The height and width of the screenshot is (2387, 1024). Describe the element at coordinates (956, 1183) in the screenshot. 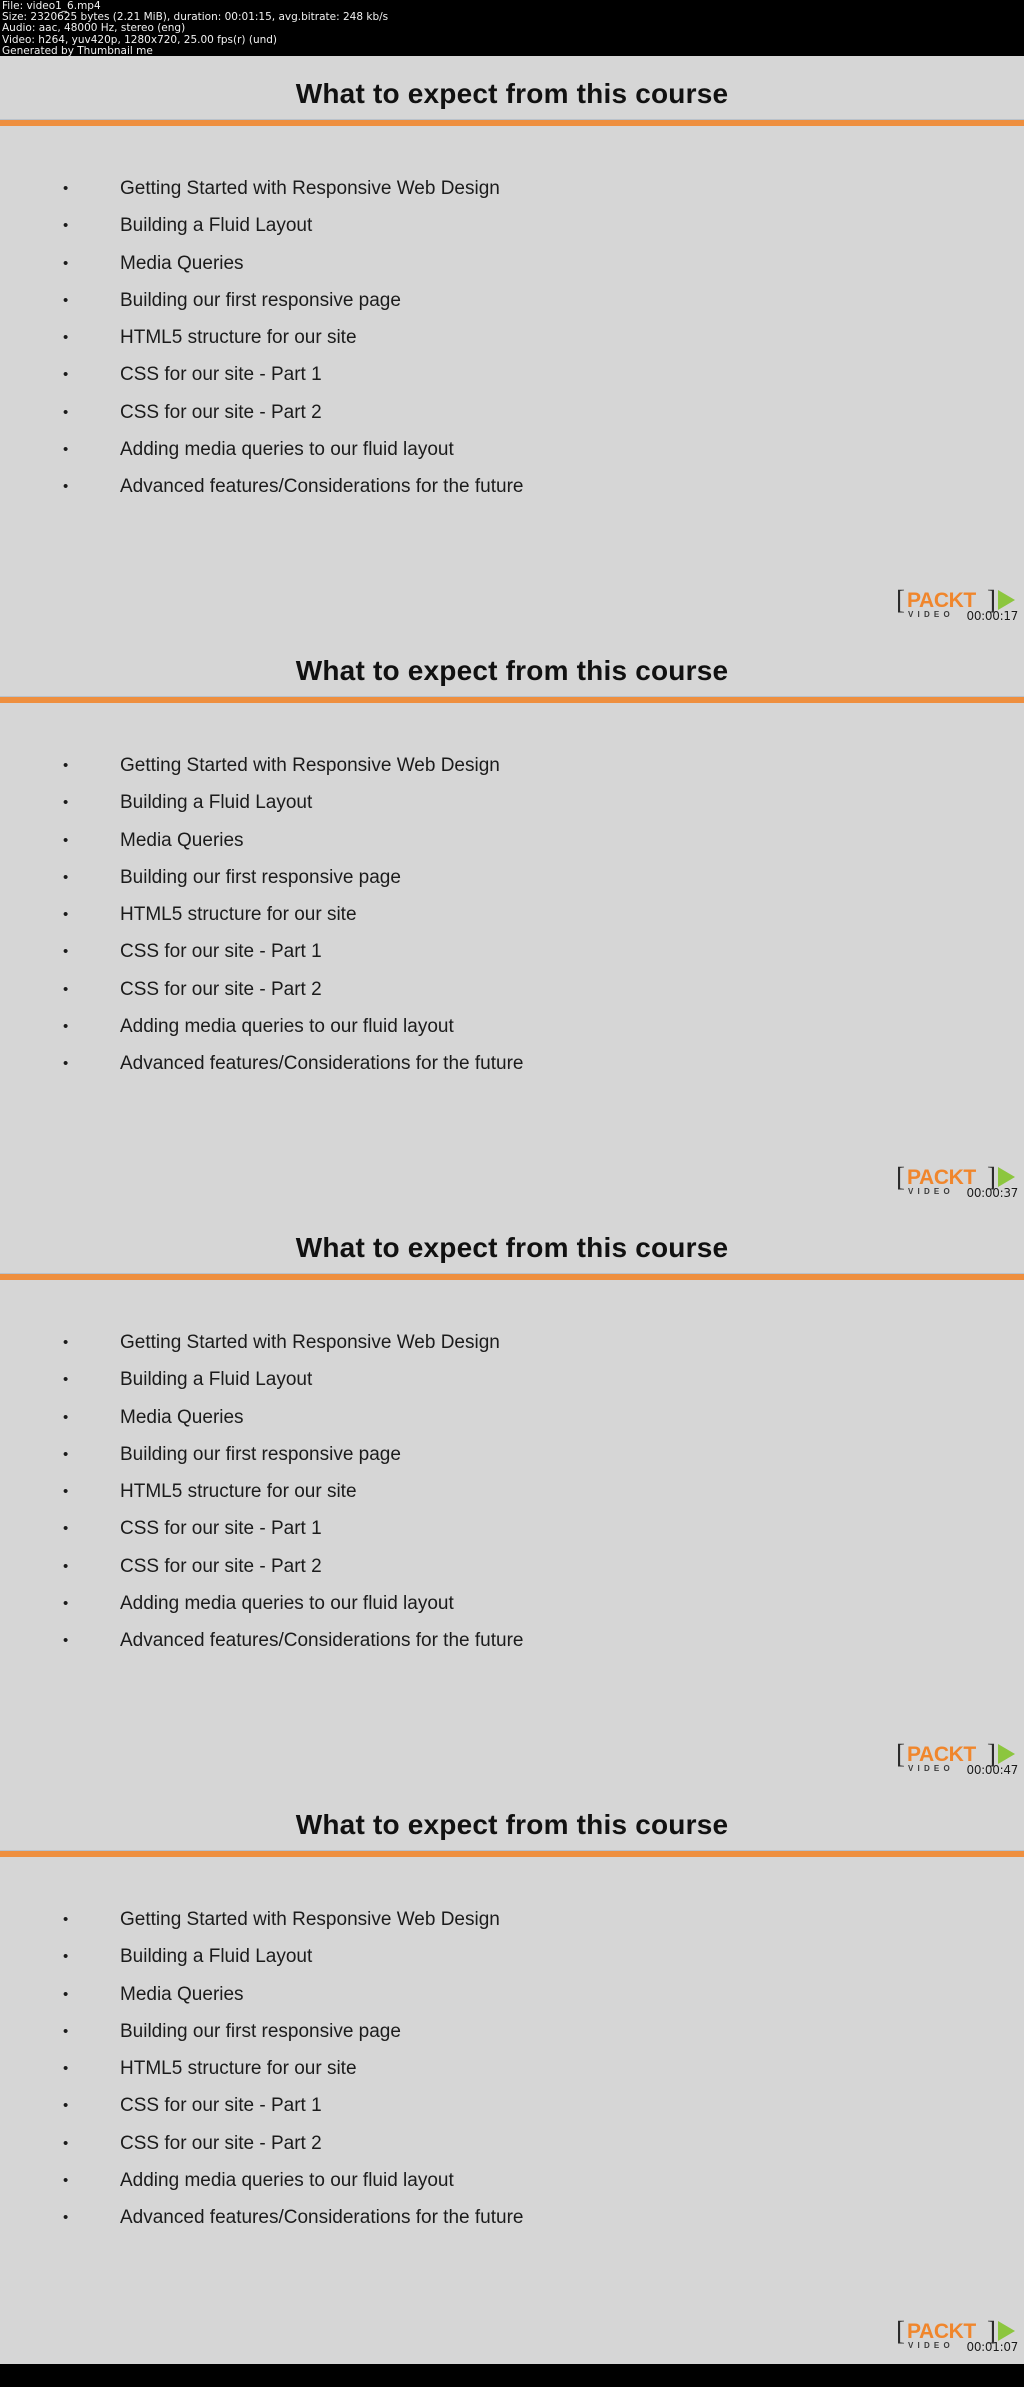

I see `packt-video-watermark: [PACKT] VIDEO 00:00:37` at that location.